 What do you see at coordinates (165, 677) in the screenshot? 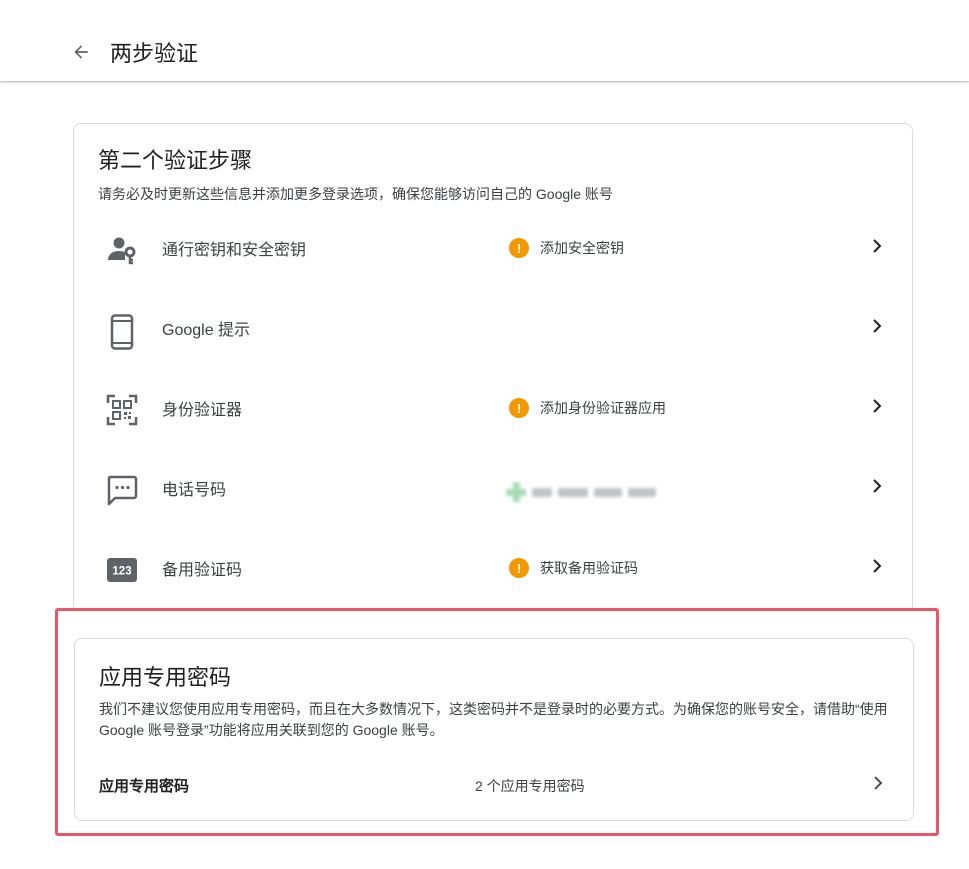
I see `app-passwords-title: 应用专用密码` at bounding box center [165, 677].